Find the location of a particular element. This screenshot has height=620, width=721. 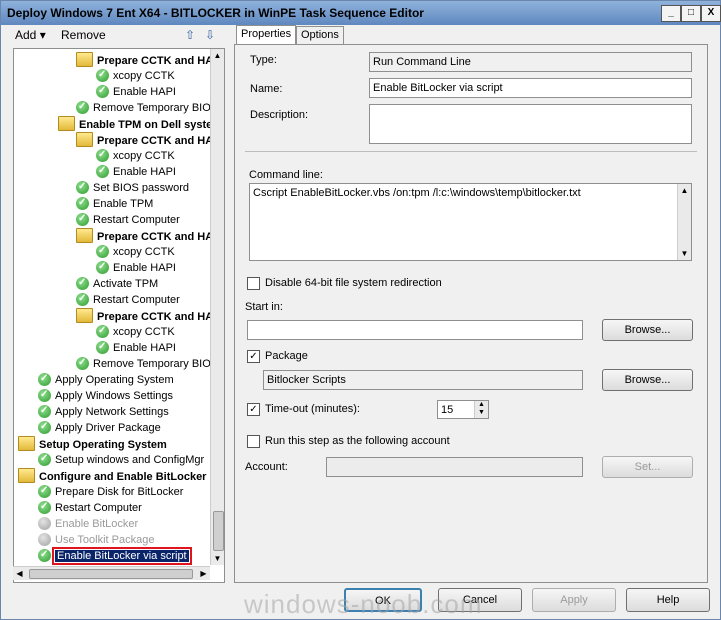

spin-down-icon: ▼ is located at coordinates (481, 413).